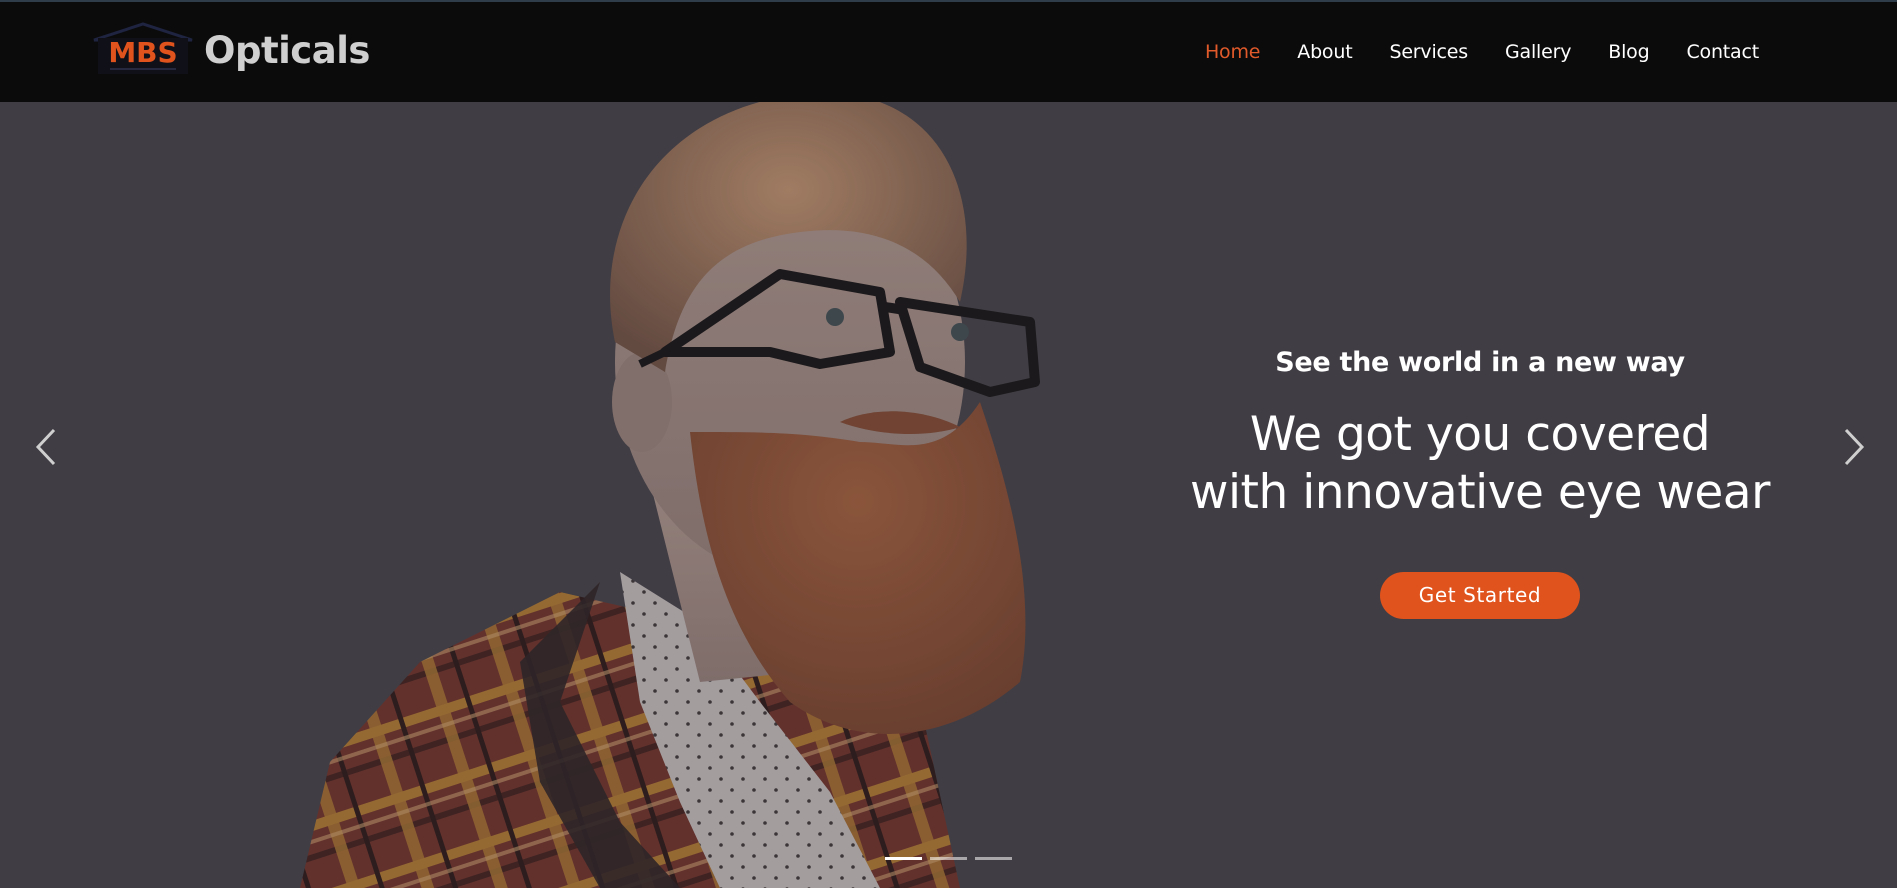  I want to click on brand-logo: MBS, so click(143, 50).